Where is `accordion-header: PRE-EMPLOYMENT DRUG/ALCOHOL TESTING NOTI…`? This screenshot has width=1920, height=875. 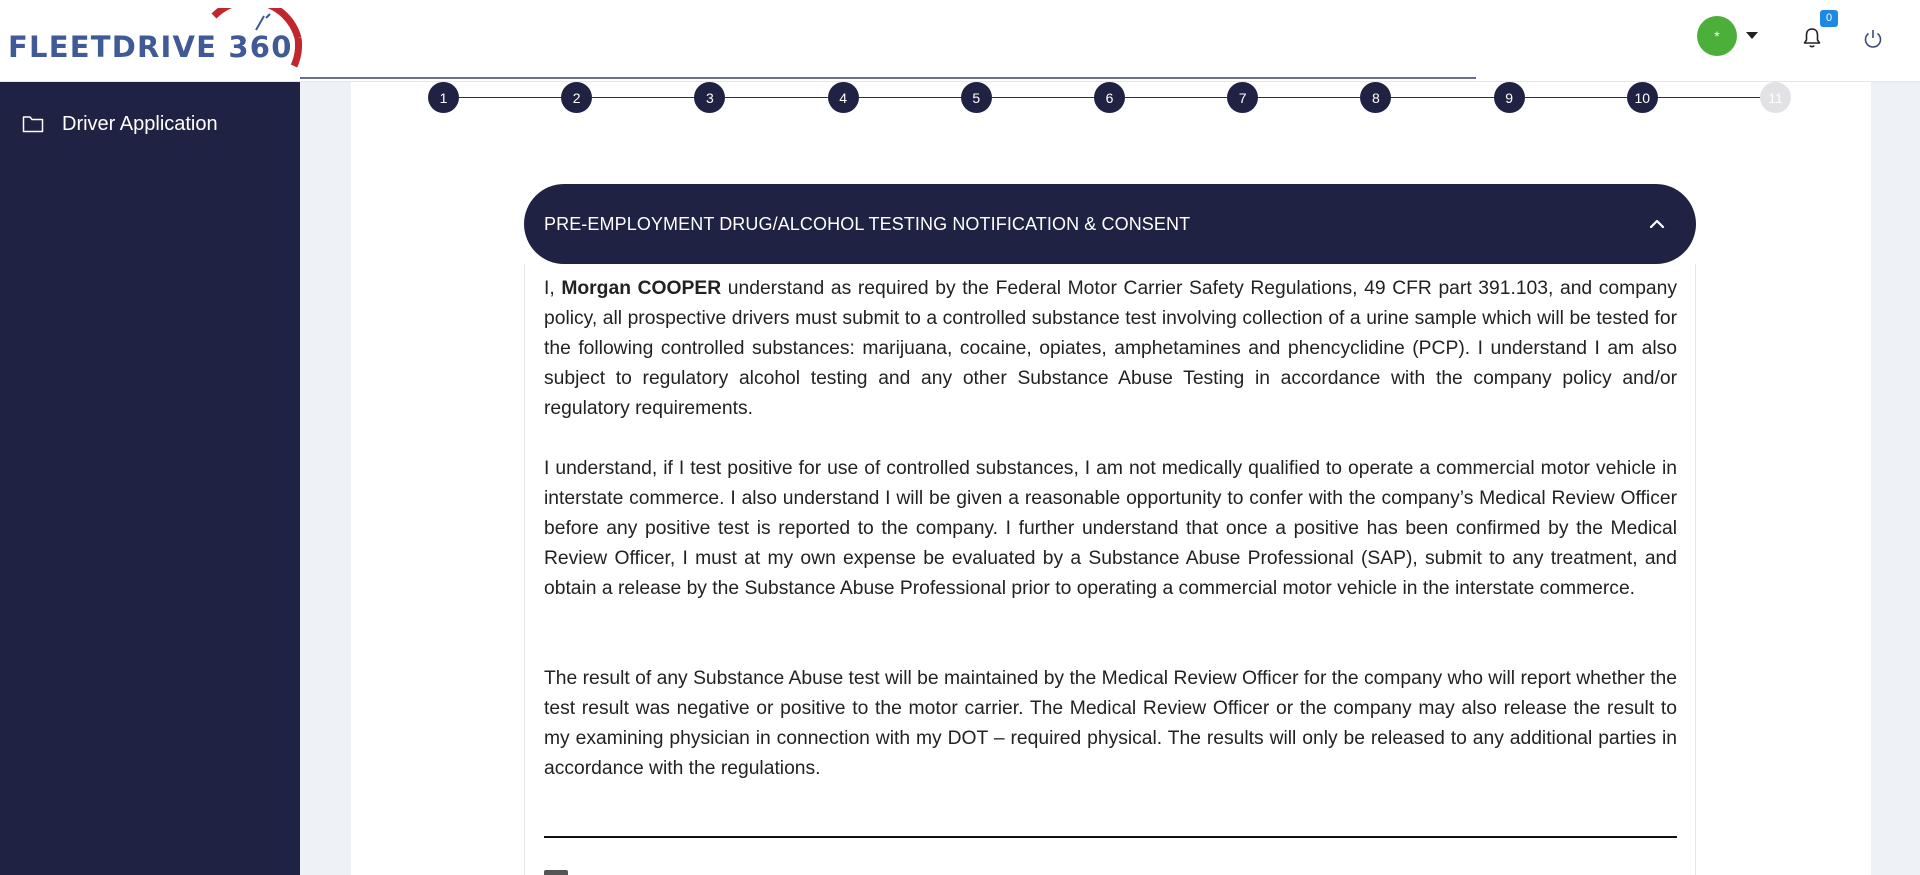 accordion-header: PRE-EMPLOYMENT DRUG/ALCOHOL TESTING NOTI… is located at coordinates (1110, 224).